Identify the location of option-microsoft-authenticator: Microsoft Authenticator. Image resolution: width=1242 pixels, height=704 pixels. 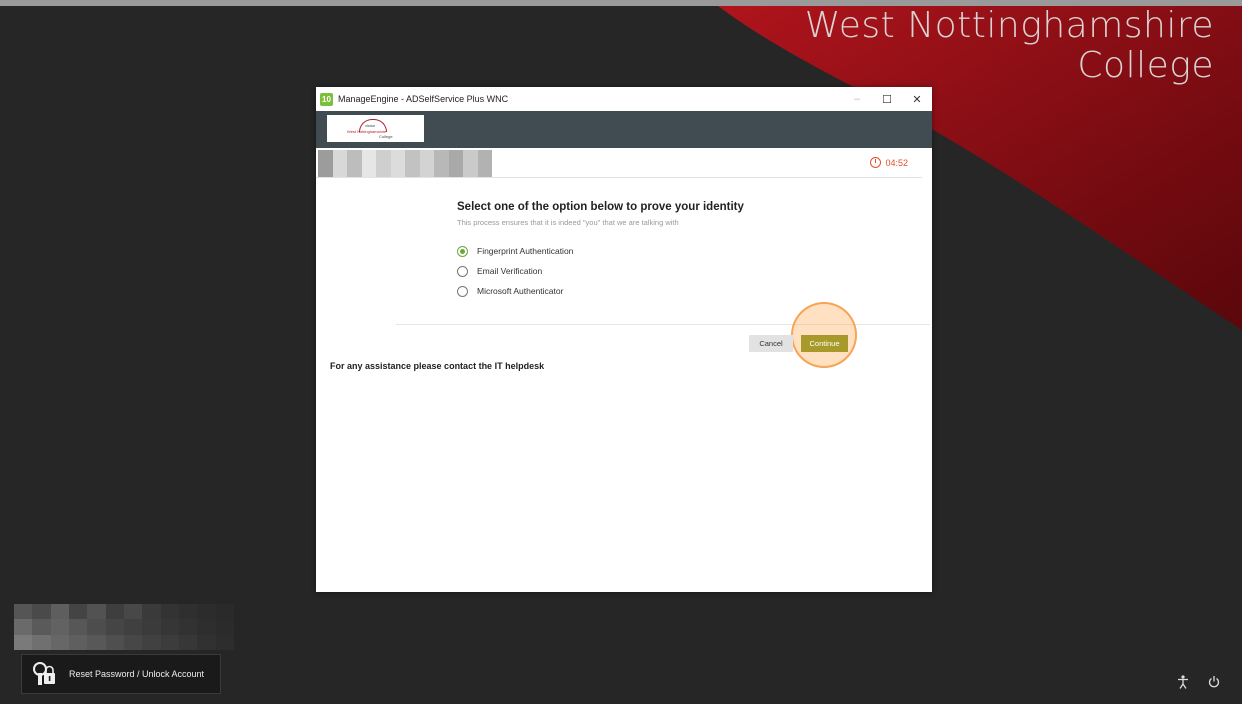
(600, 291).